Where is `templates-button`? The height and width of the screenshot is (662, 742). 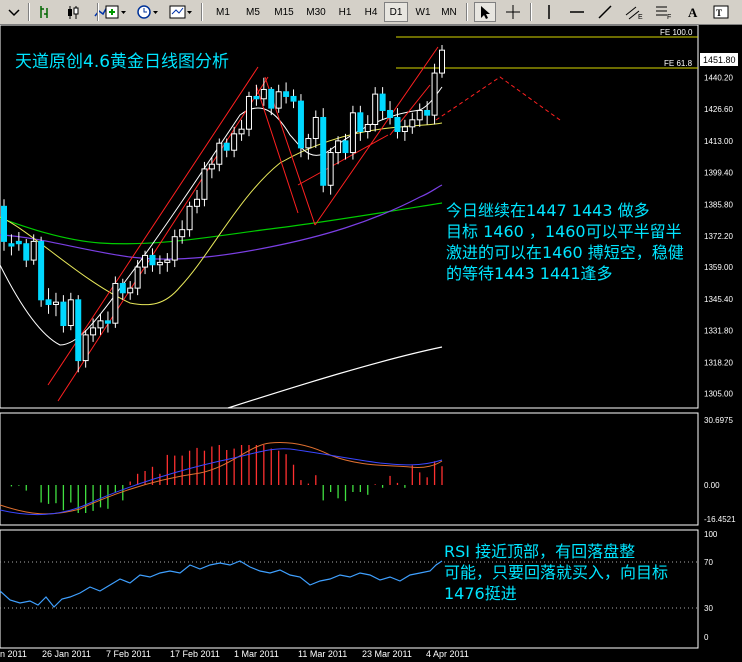 templates-button is located at coordinates (181, 12).